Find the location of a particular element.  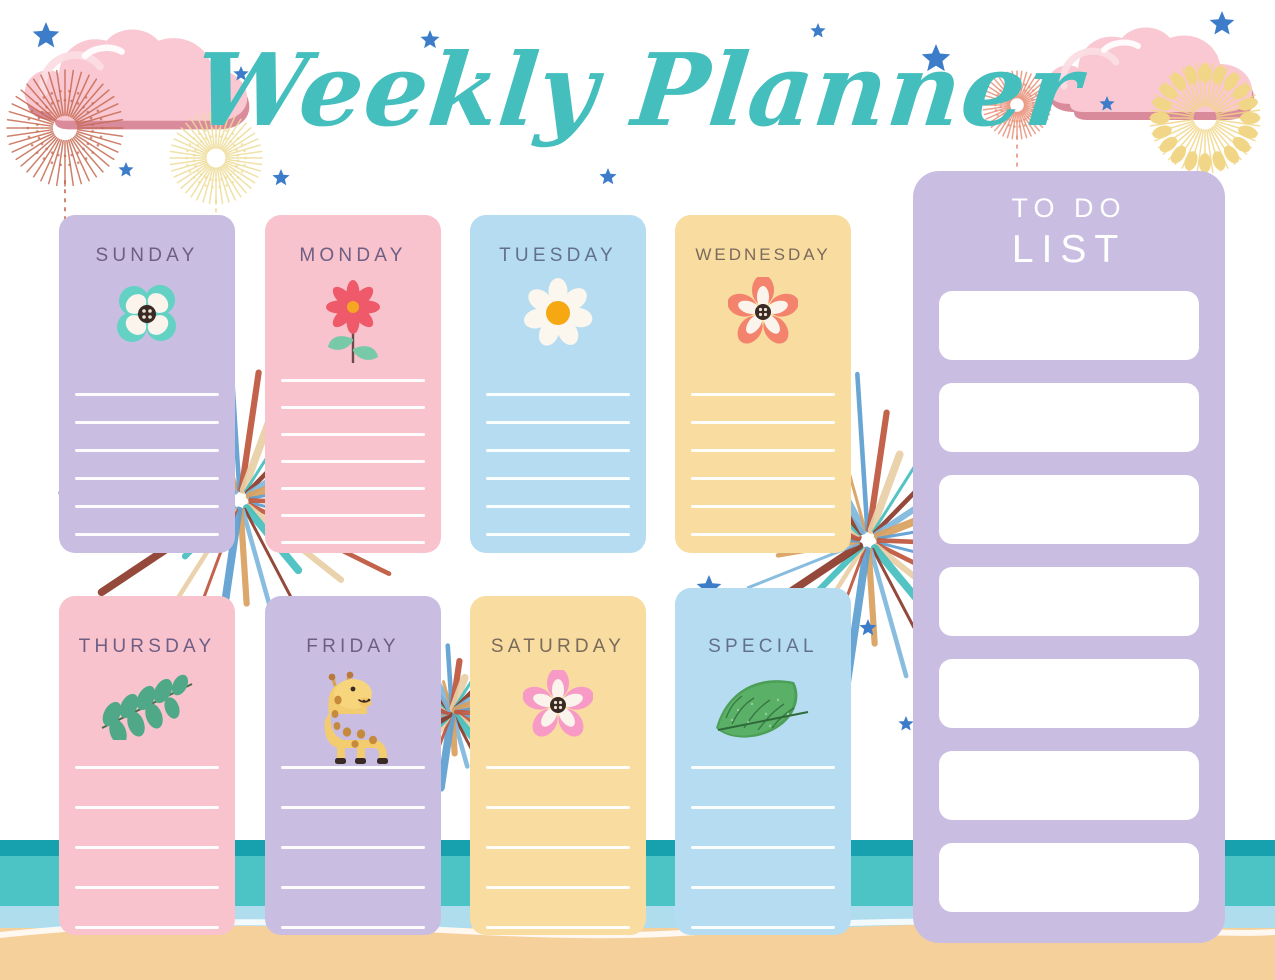

white-daisy-orange-center-icon is located at coordinates (558, 315).